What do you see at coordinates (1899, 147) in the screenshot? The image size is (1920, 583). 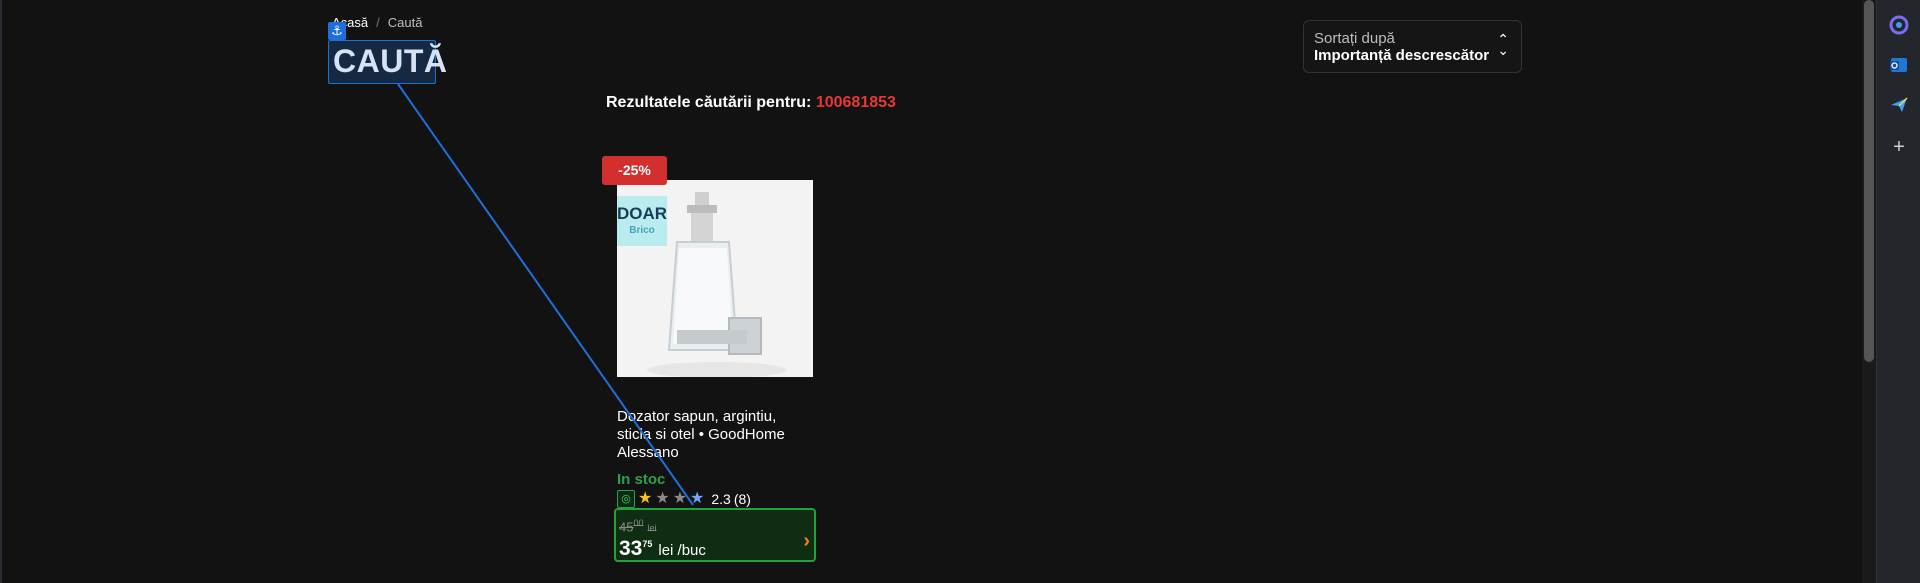 I see `plus-icon: +` at bounding box center [1899, 147].